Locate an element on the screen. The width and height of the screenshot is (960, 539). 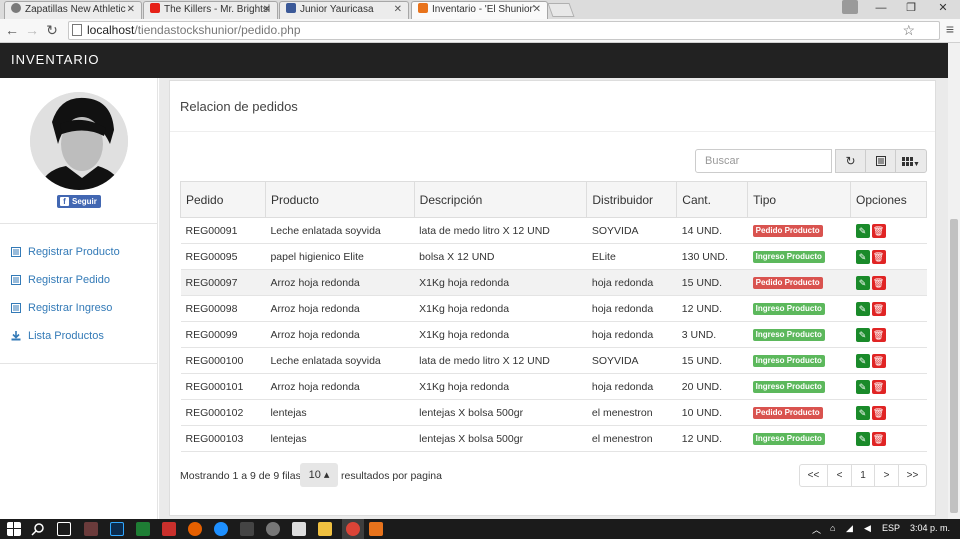
firefox-icon is located at coordinates (195, 529).